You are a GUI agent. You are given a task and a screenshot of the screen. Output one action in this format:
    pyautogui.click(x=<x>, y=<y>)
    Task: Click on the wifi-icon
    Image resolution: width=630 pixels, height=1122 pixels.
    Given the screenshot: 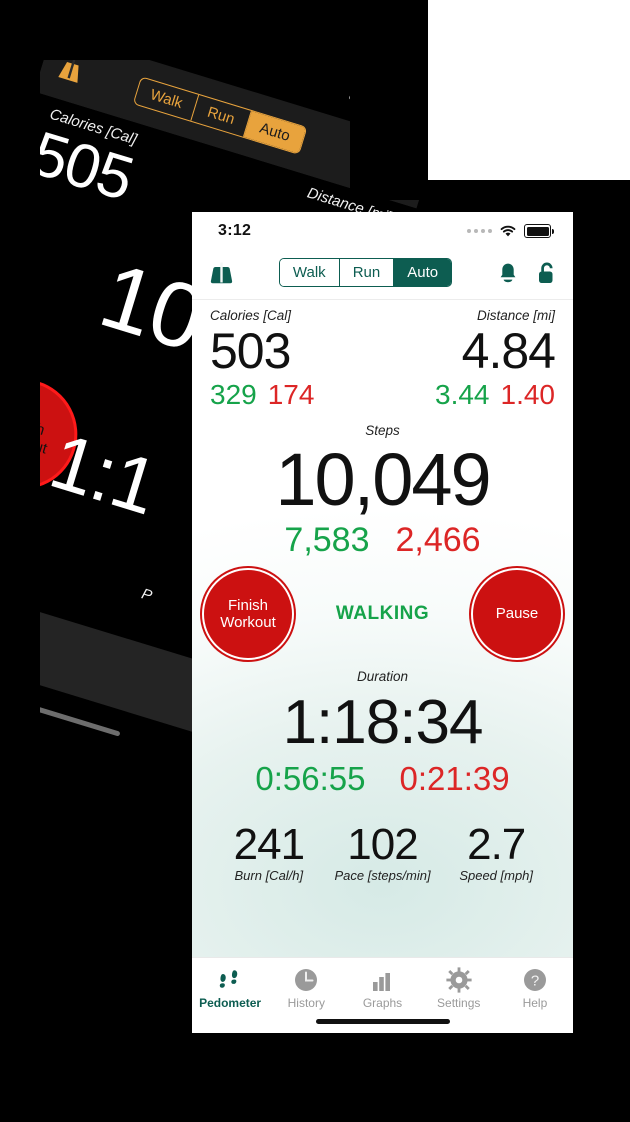 What is the action you would take?
    pyautogui.click(x=508, y=231)
    